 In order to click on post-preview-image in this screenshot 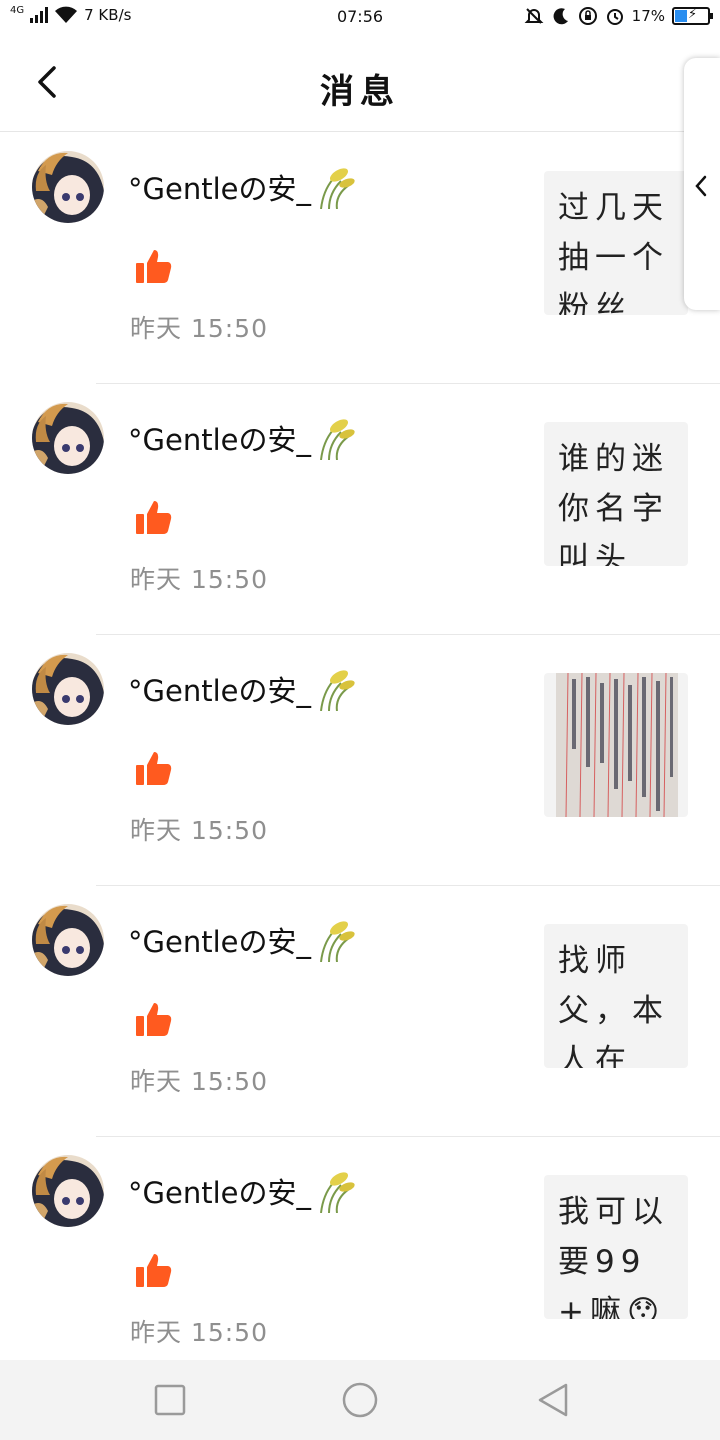, I will do `click(616, 745)`.